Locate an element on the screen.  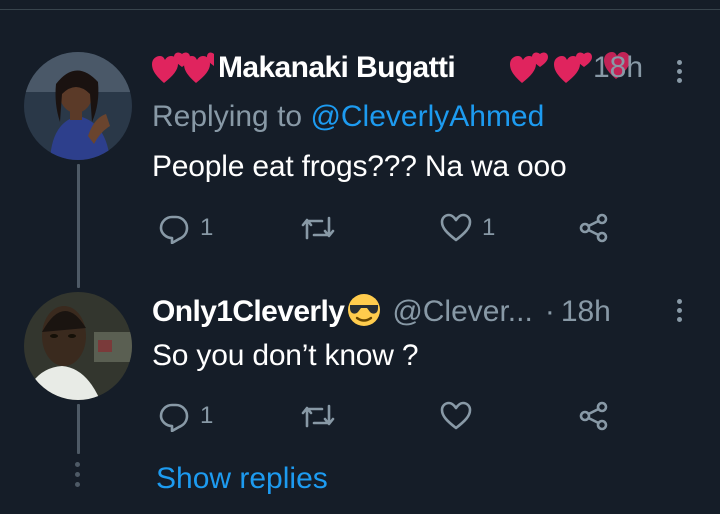
user-name: Makanaki Bugatti is located at coordinates (337, 68).